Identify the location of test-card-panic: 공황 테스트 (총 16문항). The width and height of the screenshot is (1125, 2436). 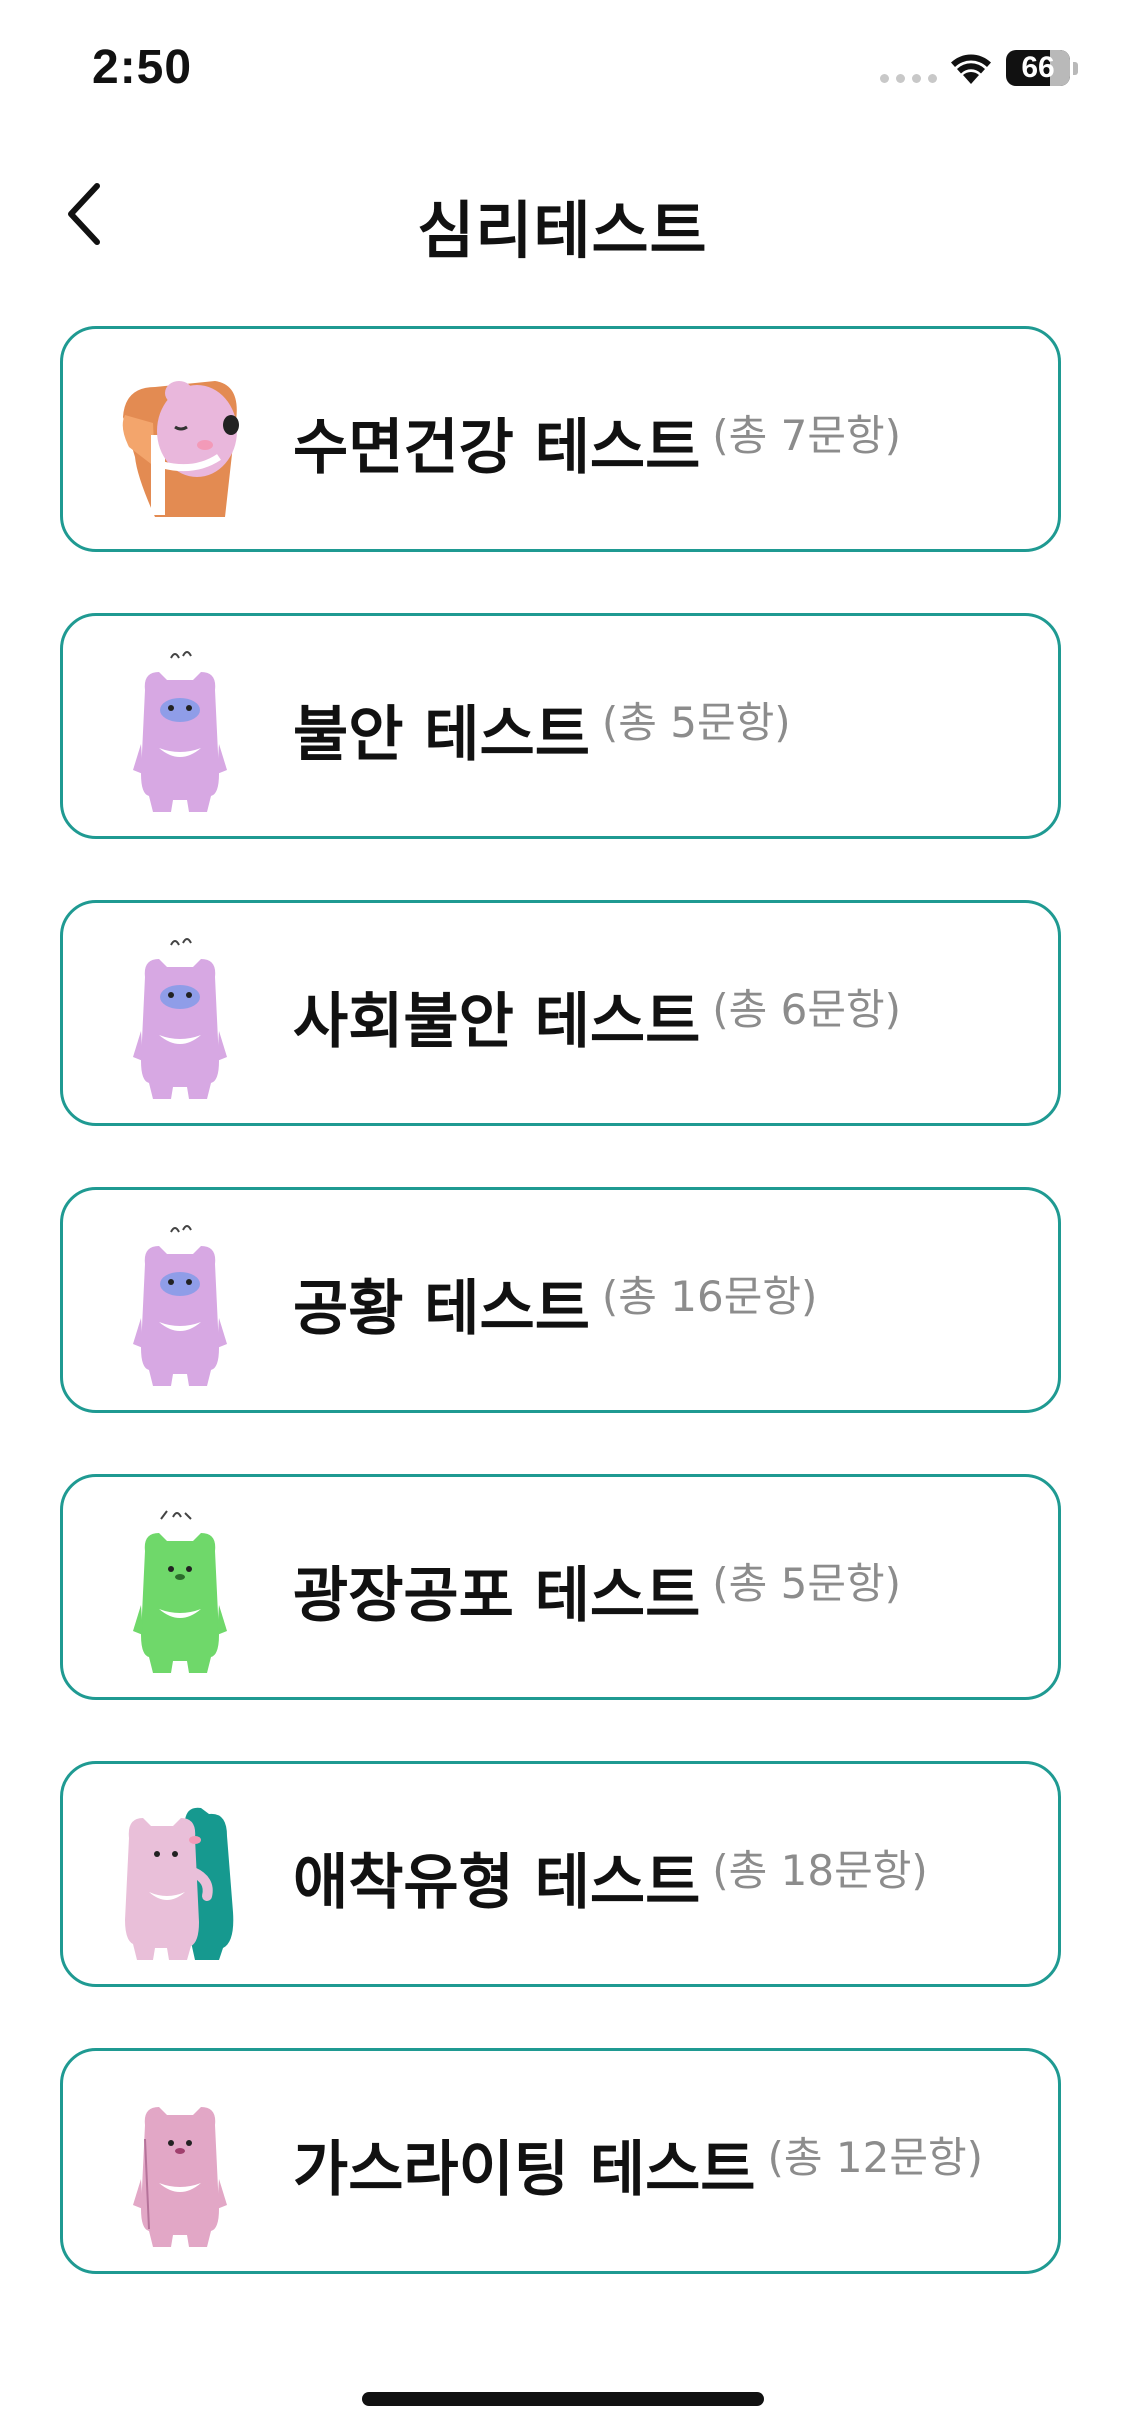
(560, 1300).